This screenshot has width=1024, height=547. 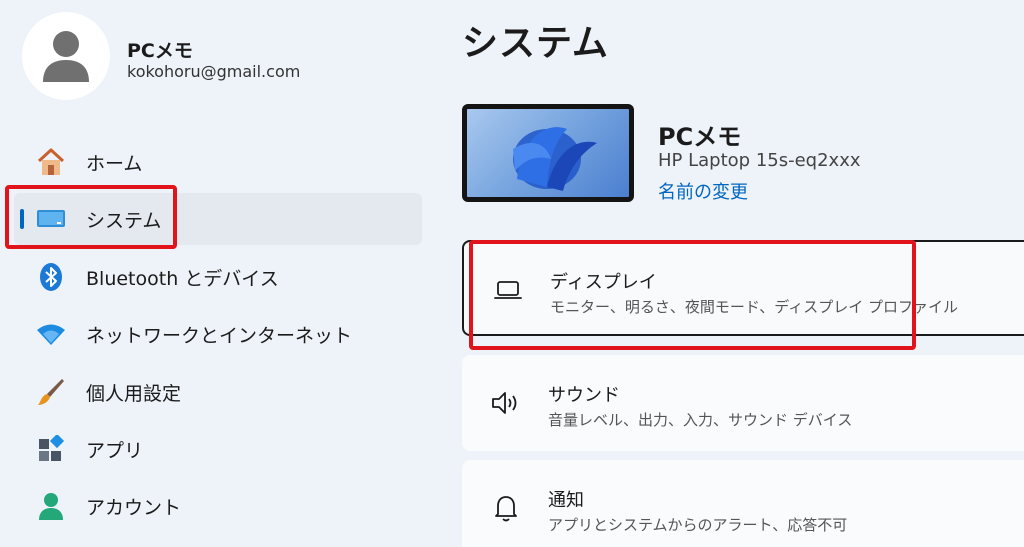 What do you see at coordinates (555, 159) in the screenshot?
I see `windows-bloom-wallpaper` at bounding box center [555, 159].